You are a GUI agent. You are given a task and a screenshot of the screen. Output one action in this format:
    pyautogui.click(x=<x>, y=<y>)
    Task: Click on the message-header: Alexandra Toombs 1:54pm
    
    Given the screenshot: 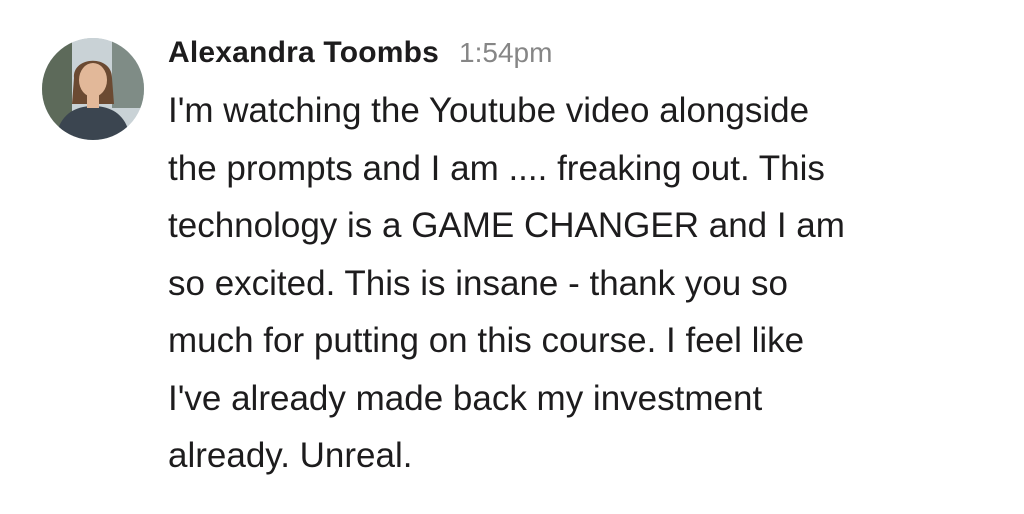 What is the action you would take?
    pyautogui.click(x=360, y=58)
    